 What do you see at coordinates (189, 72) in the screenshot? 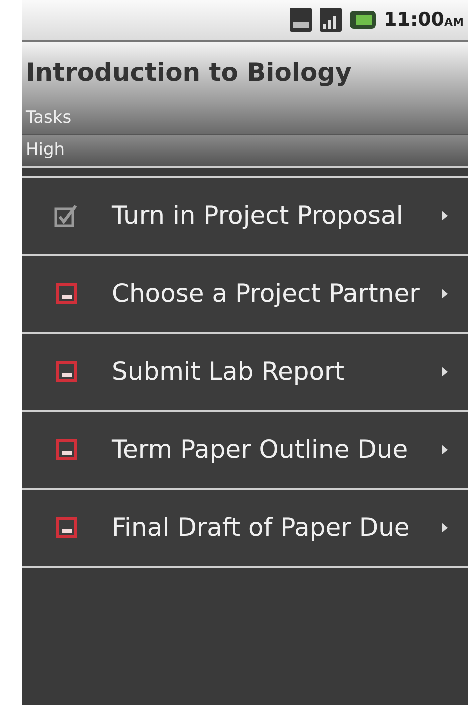
I see `course-title: Introduction to Biology` at bounding box center [189, 72].